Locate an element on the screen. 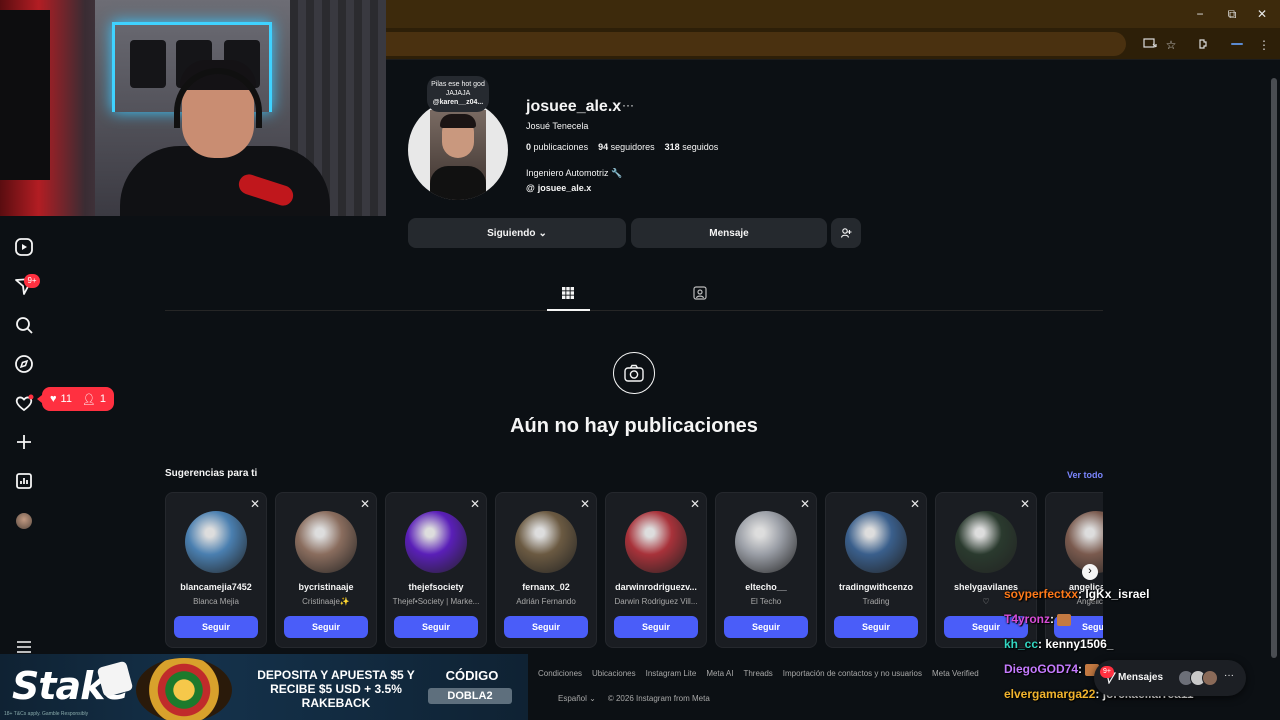  person-icon: 👤︎ is located at coordinates (88, 399).